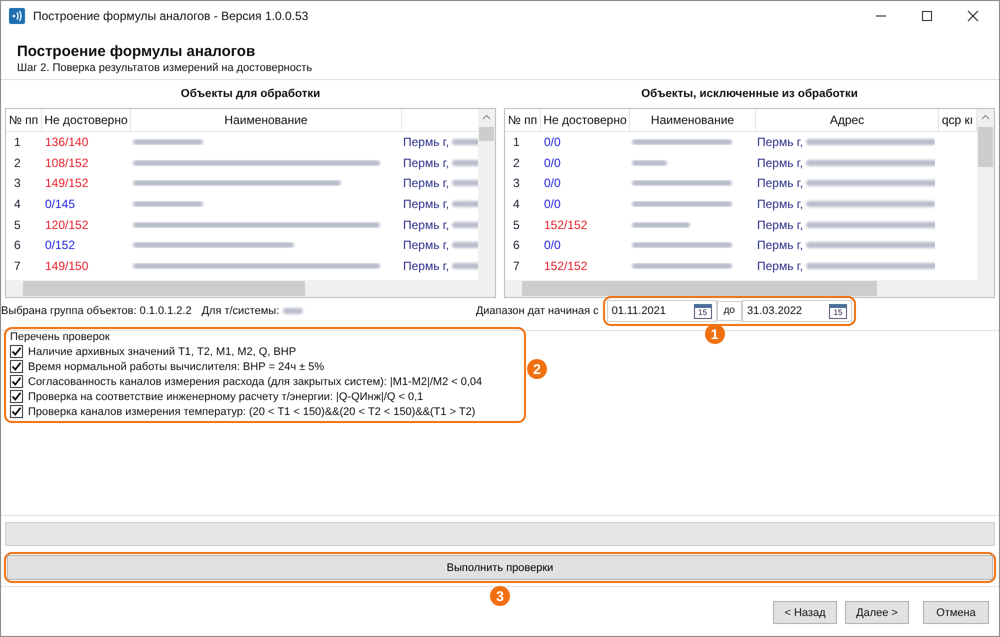  I want to click on maximize-icon, so click(927, 16).